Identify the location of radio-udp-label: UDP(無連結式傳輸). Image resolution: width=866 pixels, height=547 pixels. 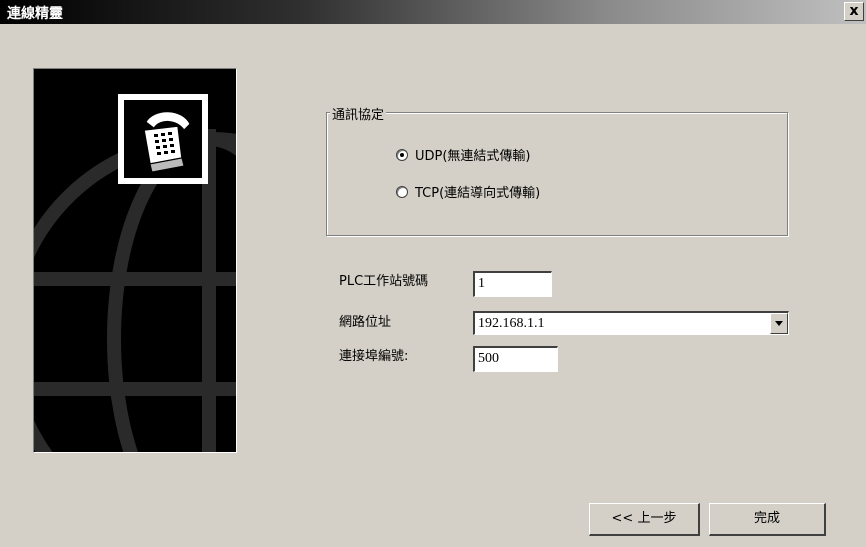
(473, 156).